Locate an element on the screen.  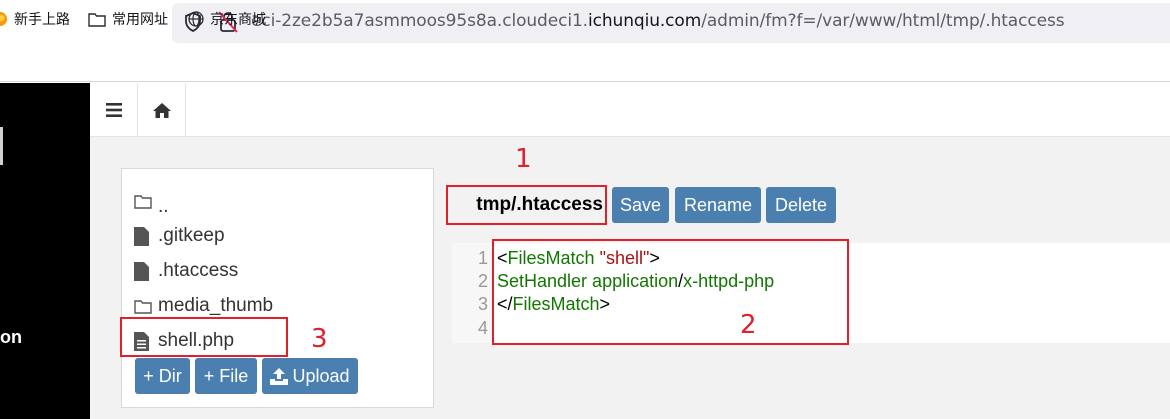
file-item-gitkeep: .gitkeep is located at coordinates (179, 236).